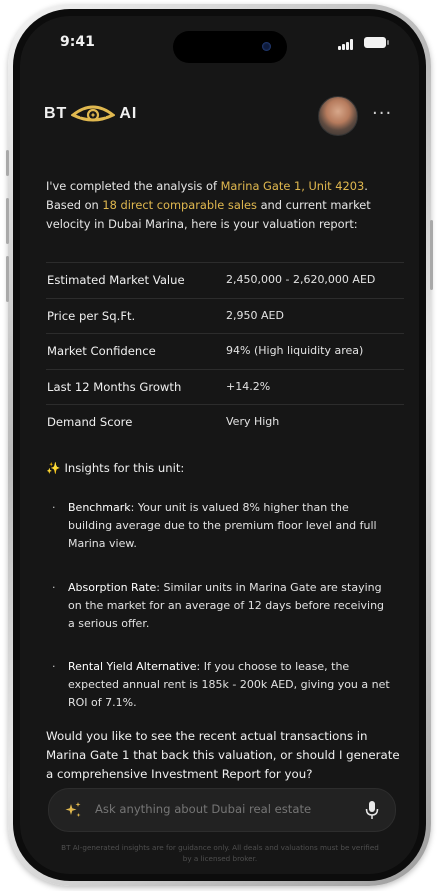 The image size is (439, 891). I want to click on logo-text-bt: BT, so click(56, 113).